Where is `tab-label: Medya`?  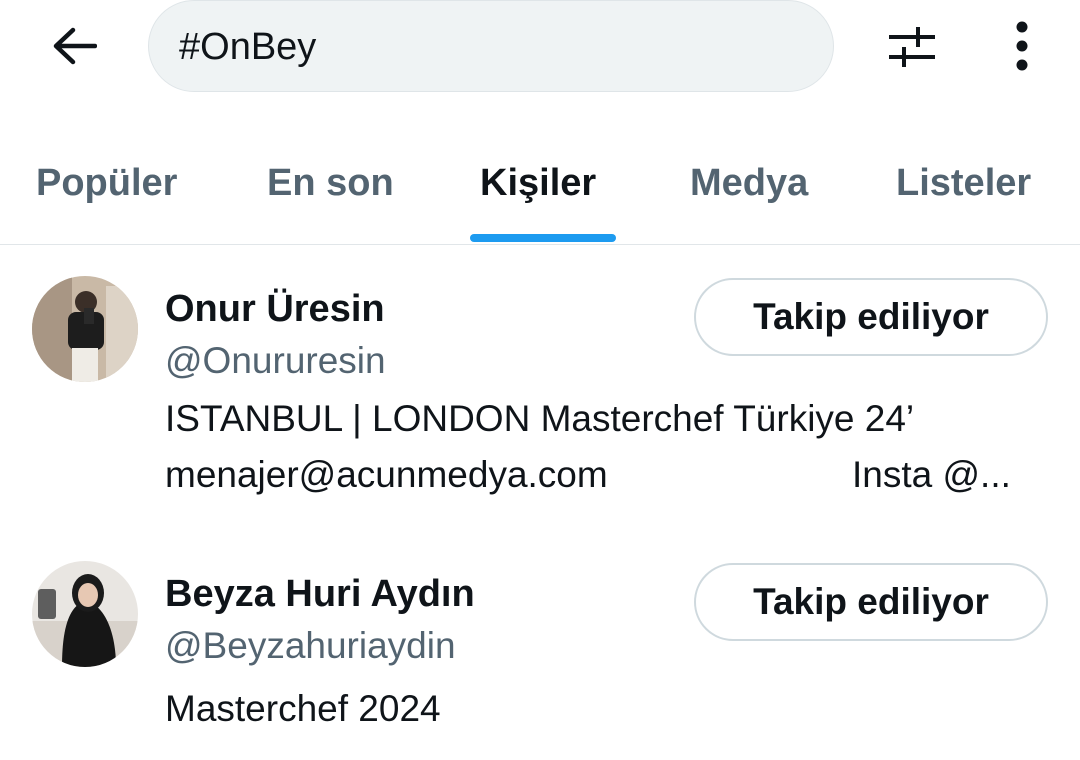 tab-label: Medya is located at coordinates (749, 183).